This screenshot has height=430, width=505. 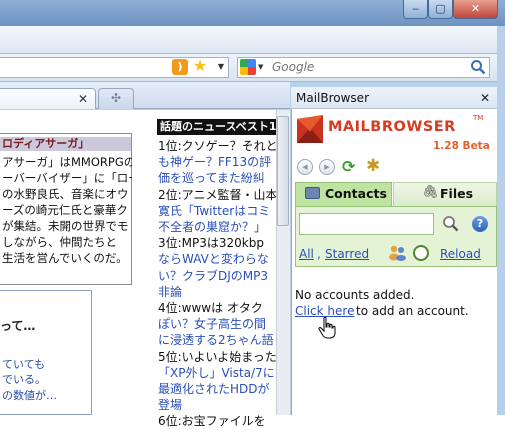 What do you see at coordinates (412, 311) in the screenshot?
I see `add-account-text: to add an account.` at bounding box center [412, 311].